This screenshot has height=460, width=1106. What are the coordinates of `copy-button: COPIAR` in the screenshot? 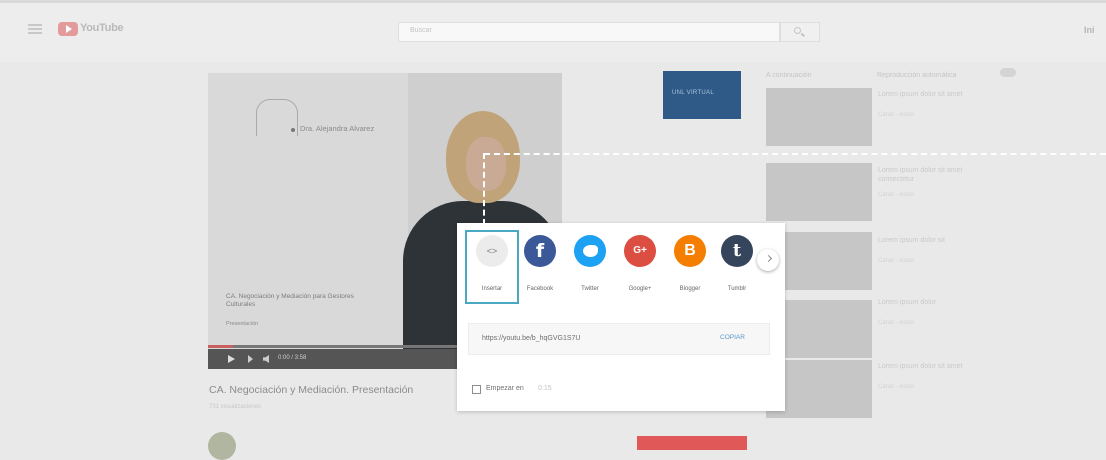 It's located at (732, 337).